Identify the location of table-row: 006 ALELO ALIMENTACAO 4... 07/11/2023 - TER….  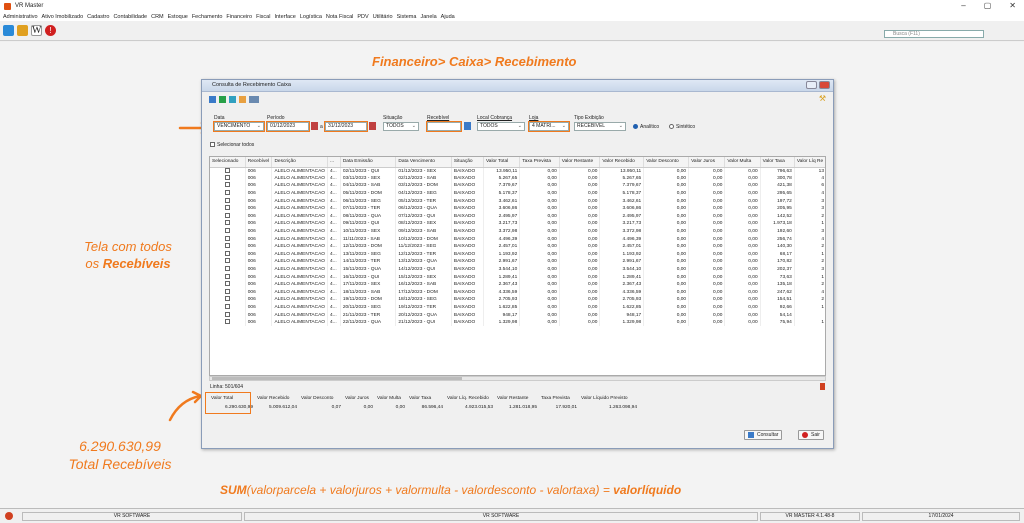
(517, 208).